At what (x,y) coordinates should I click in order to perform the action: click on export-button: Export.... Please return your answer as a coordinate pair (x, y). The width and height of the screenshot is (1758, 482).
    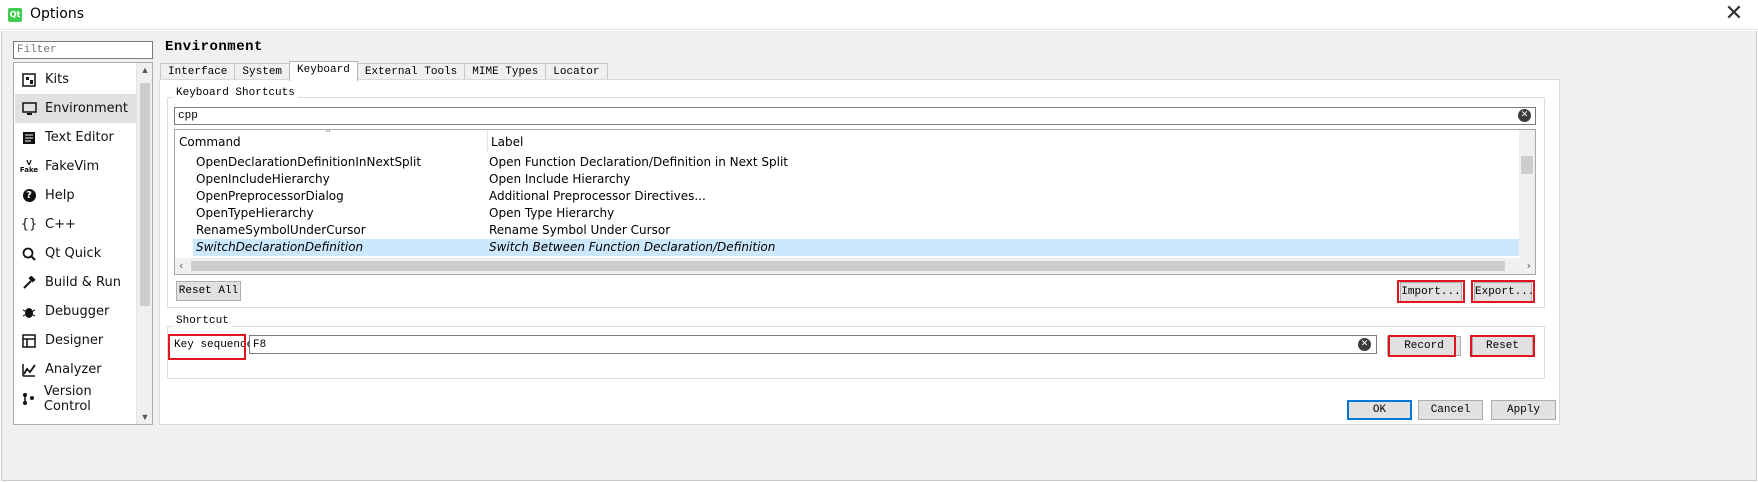
    Looking at the image, I should click on (1504, 292).